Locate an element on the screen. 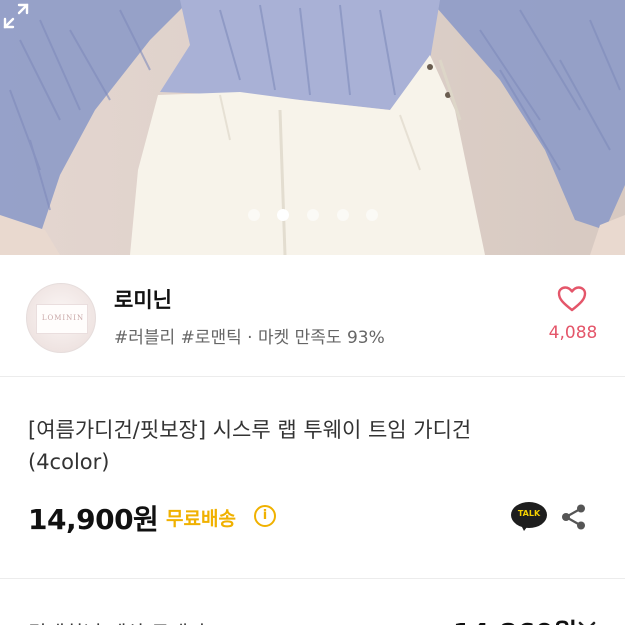  carousel-dot-active is located at coordinates (283, 215).